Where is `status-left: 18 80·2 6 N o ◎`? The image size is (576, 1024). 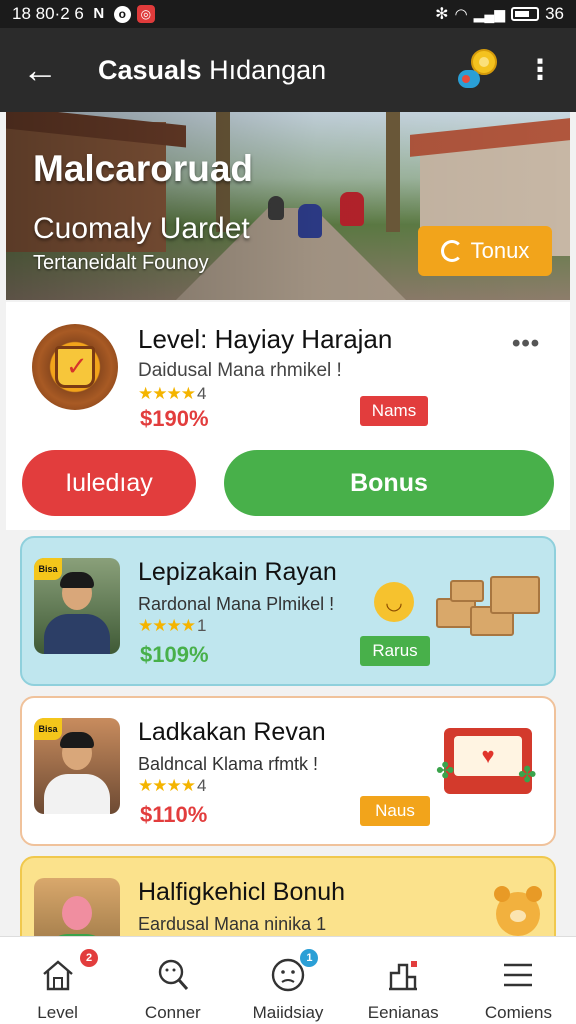
status-left: 18 80·2 6 N o ◎ is located at coordinates (83, 14).